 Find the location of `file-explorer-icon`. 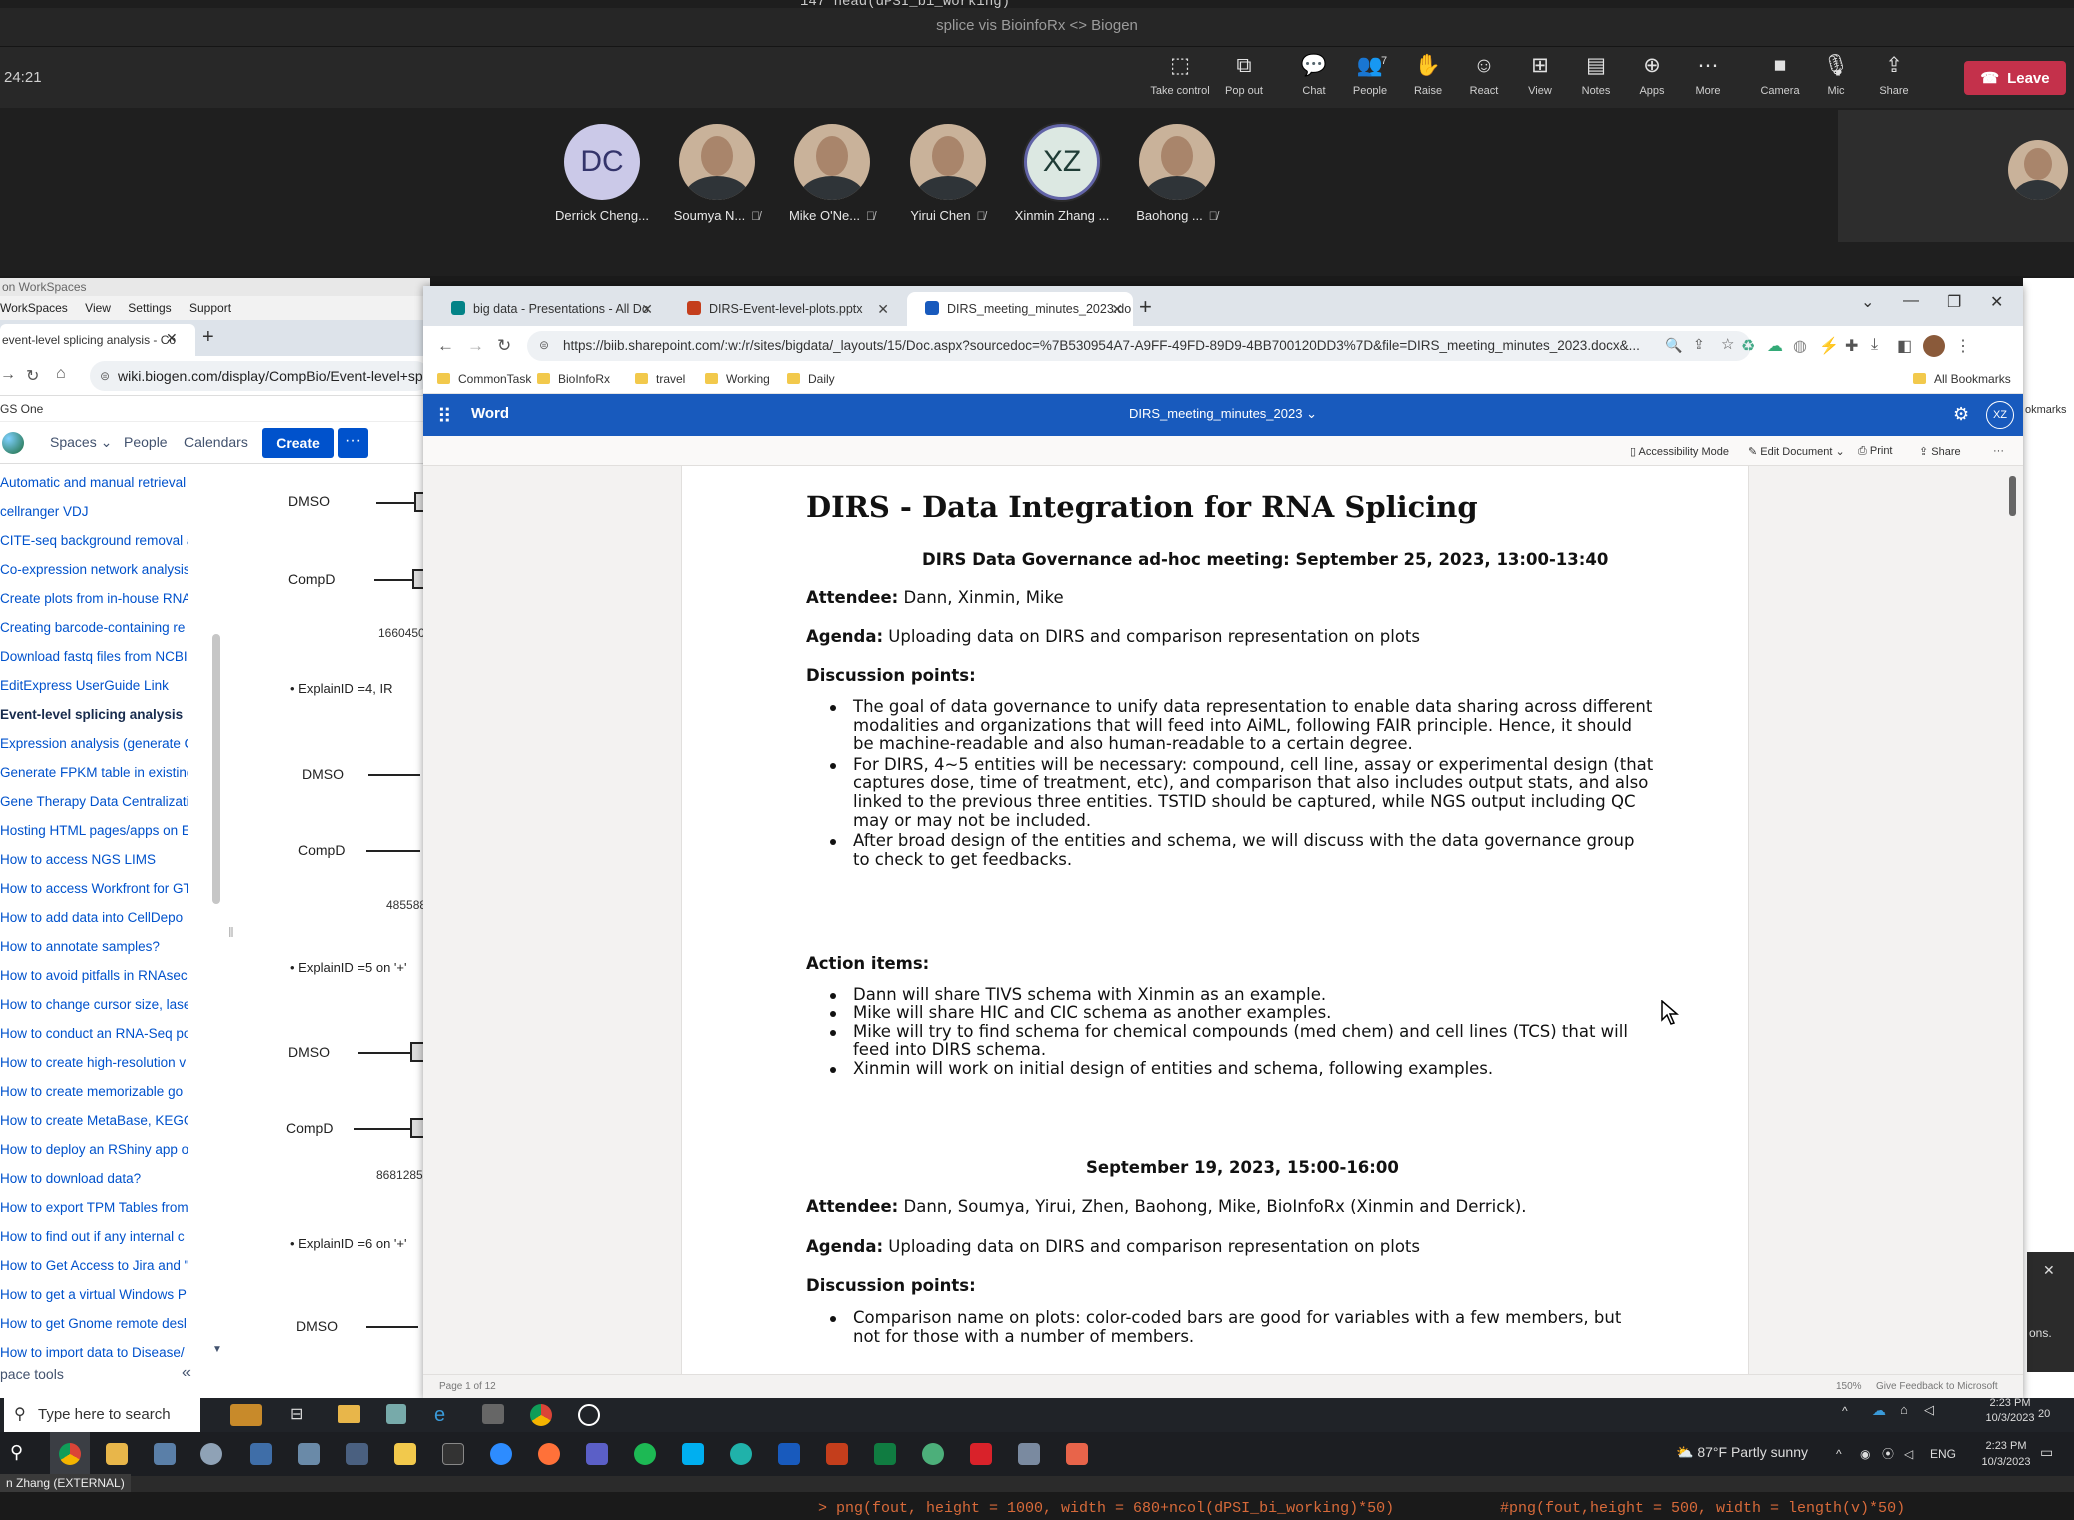

file-explorer-icon is located at coordinates (117, 1454).